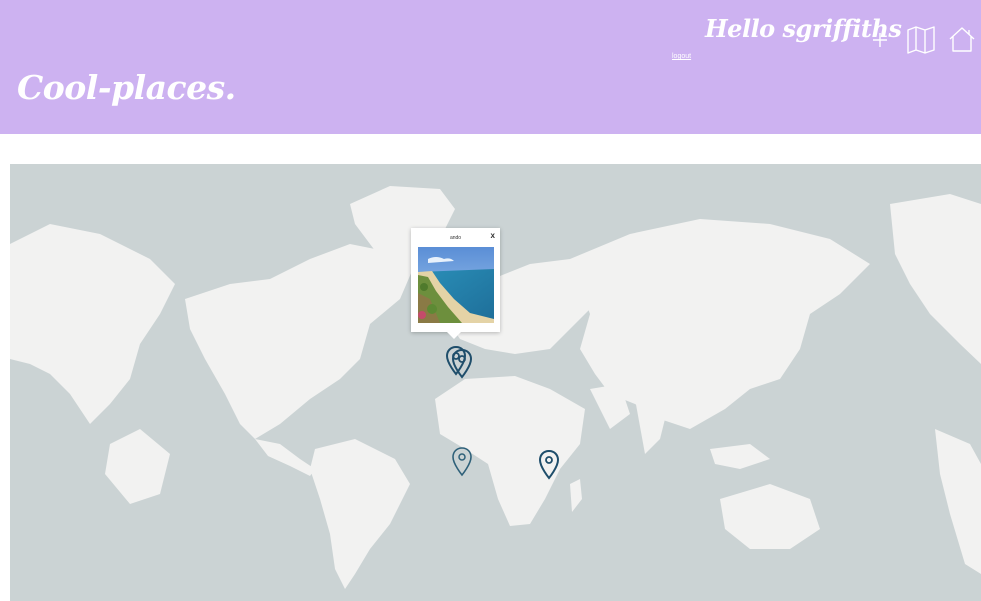 The width and height of the screenshot is (981, 601). What do you see at coordinates (493, 235) in the screenshot?
I see `popup-close-button: x` at bounding box center [493, 235].